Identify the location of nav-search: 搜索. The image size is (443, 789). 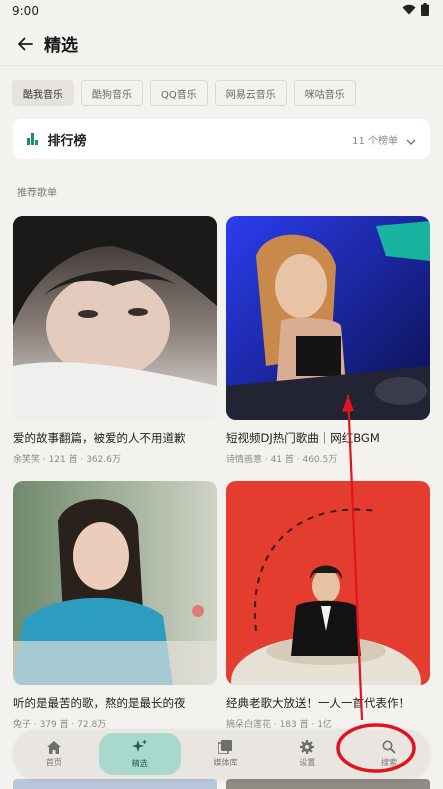
(389, 754).